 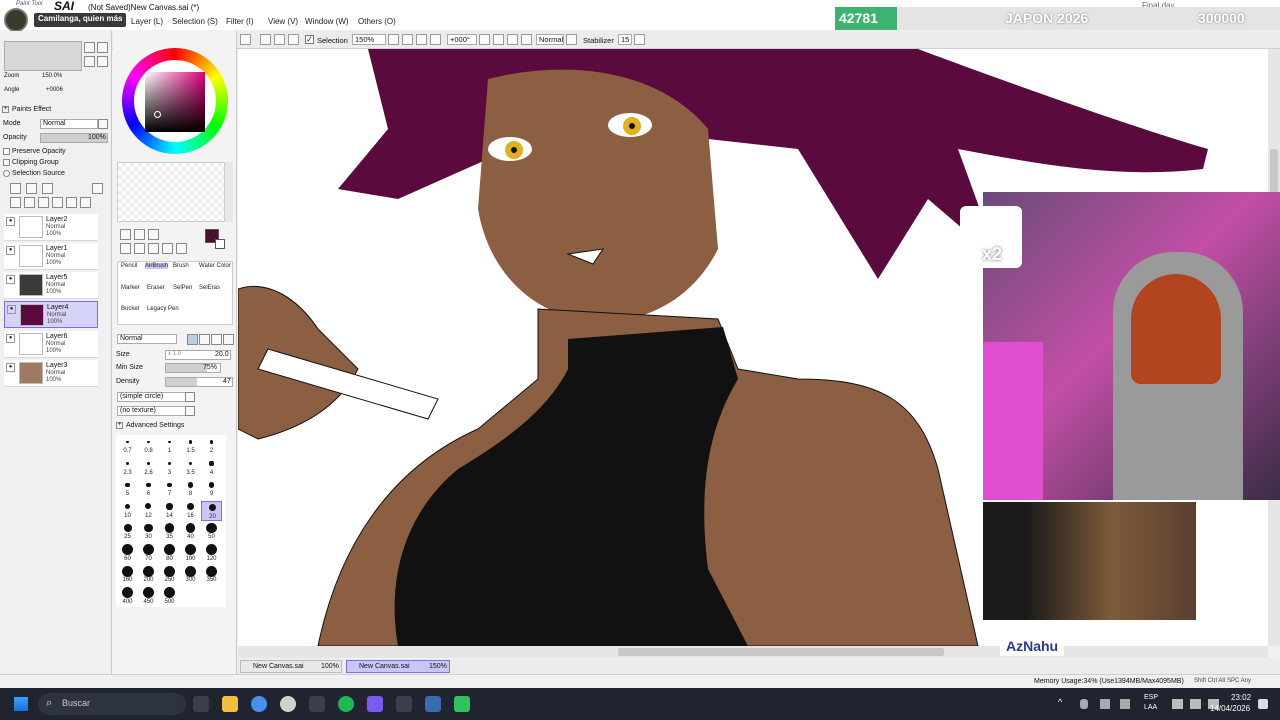 I want to click on brush-size-cell: 25, so click(x=127, y=532).